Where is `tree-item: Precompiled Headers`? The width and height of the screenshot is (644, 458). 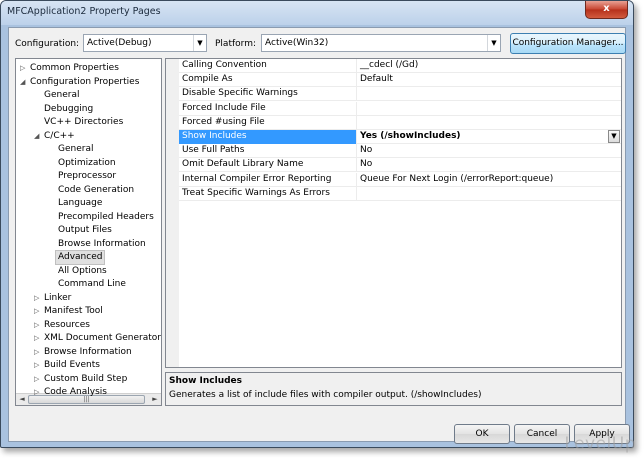 tree-item: Precompiled Headers is located at coordinates (106, 217).